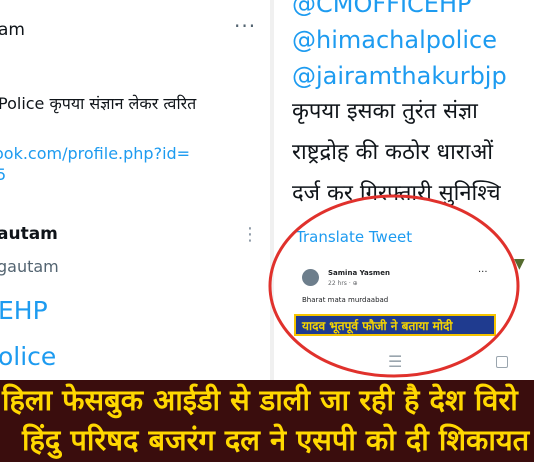  I want to click on reply-user-handle: gautam, so click(29, 266).